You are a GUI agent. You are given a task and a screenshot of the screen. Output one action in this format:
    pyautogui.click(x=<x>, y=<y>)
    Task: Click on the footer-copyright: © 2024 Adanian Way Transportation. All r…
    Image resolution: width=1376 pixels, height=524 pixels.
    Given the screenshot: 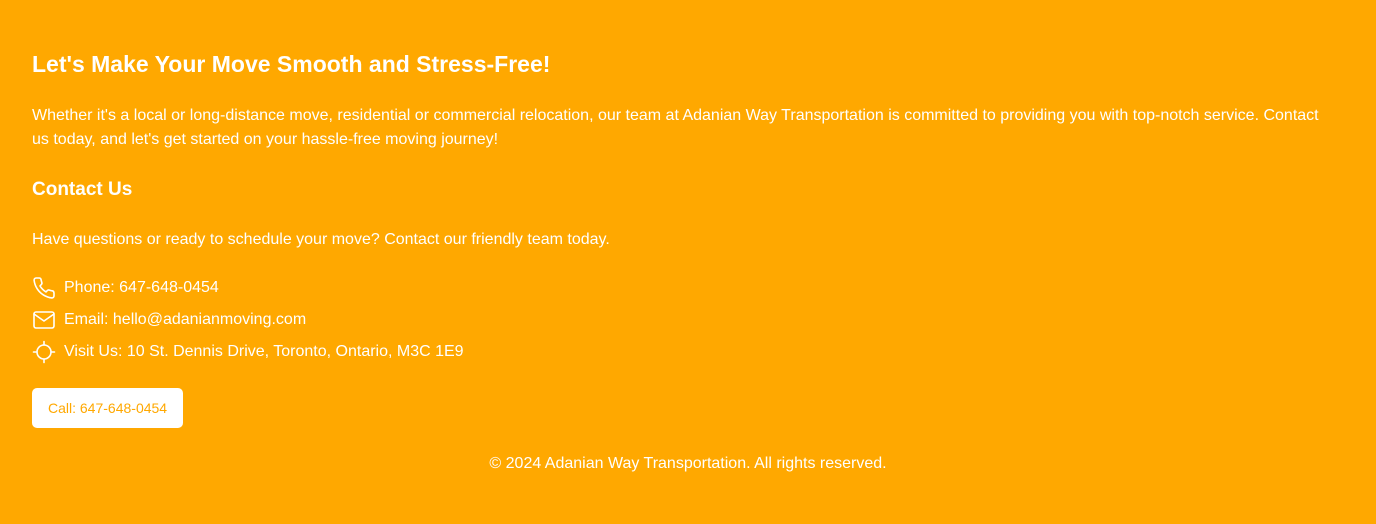 What is the action you would take?
    pyautogui.click(x=688, y=463)
    